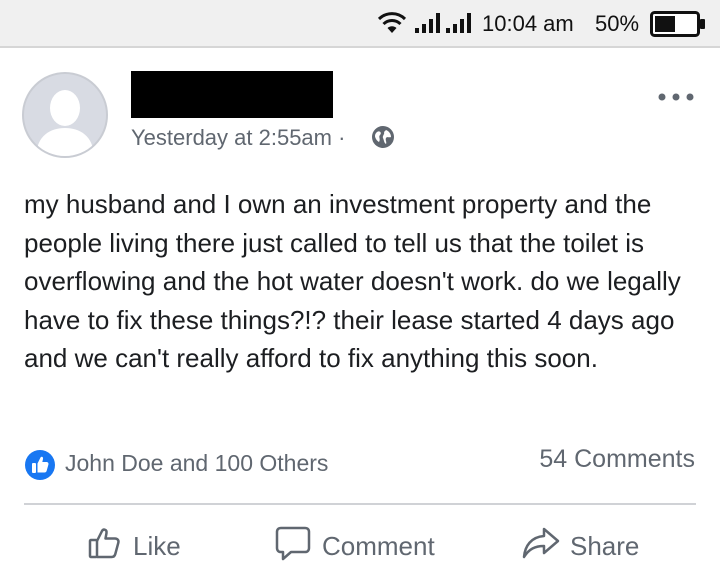  I want to click on avatar, so click(65, 117).